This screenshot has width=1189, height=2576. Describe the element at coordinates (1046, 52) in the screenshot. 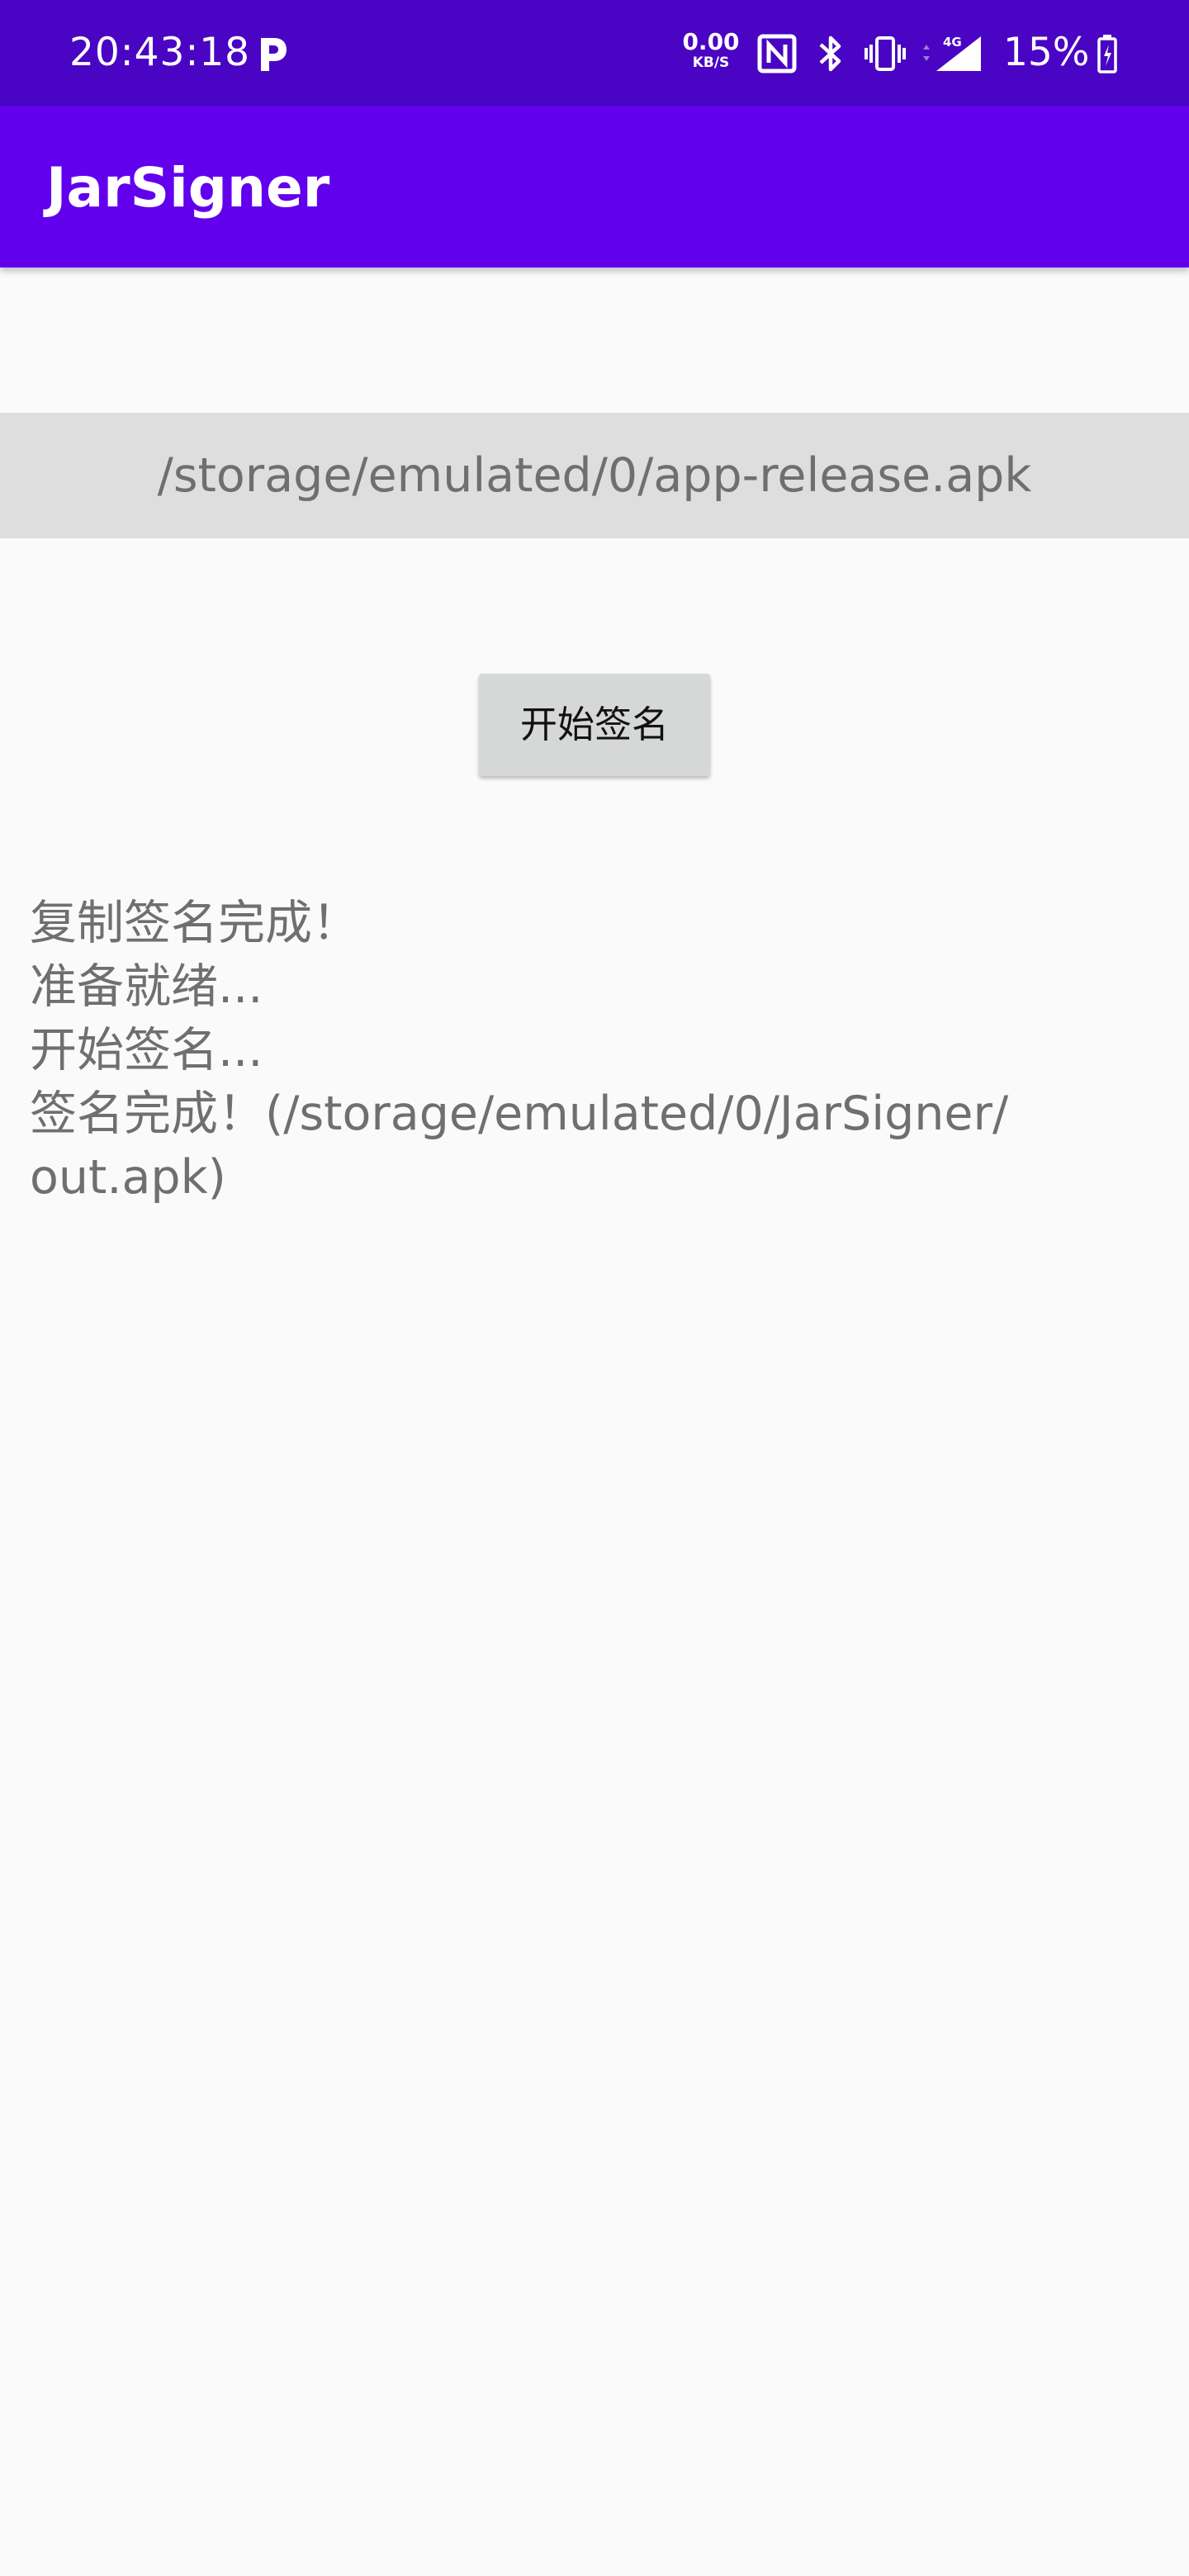

I see `battery-percent: 15%` at that location.